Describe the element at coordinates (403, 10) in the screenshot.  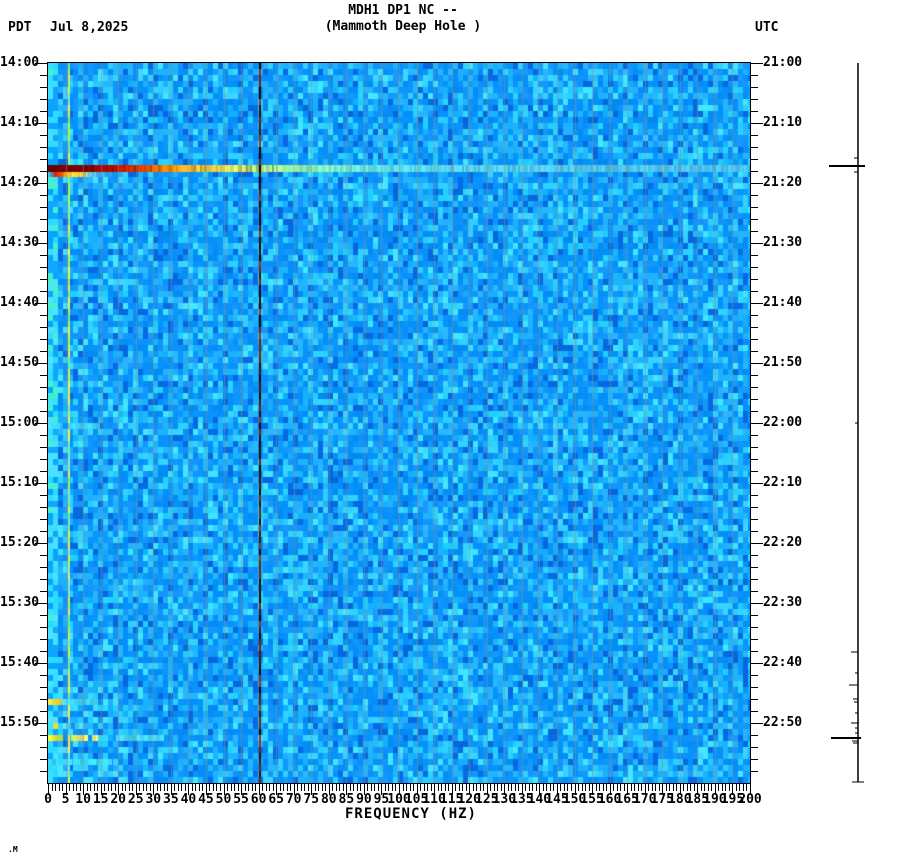
I see `station-title: MDH1 DP1 NC --` at that location.